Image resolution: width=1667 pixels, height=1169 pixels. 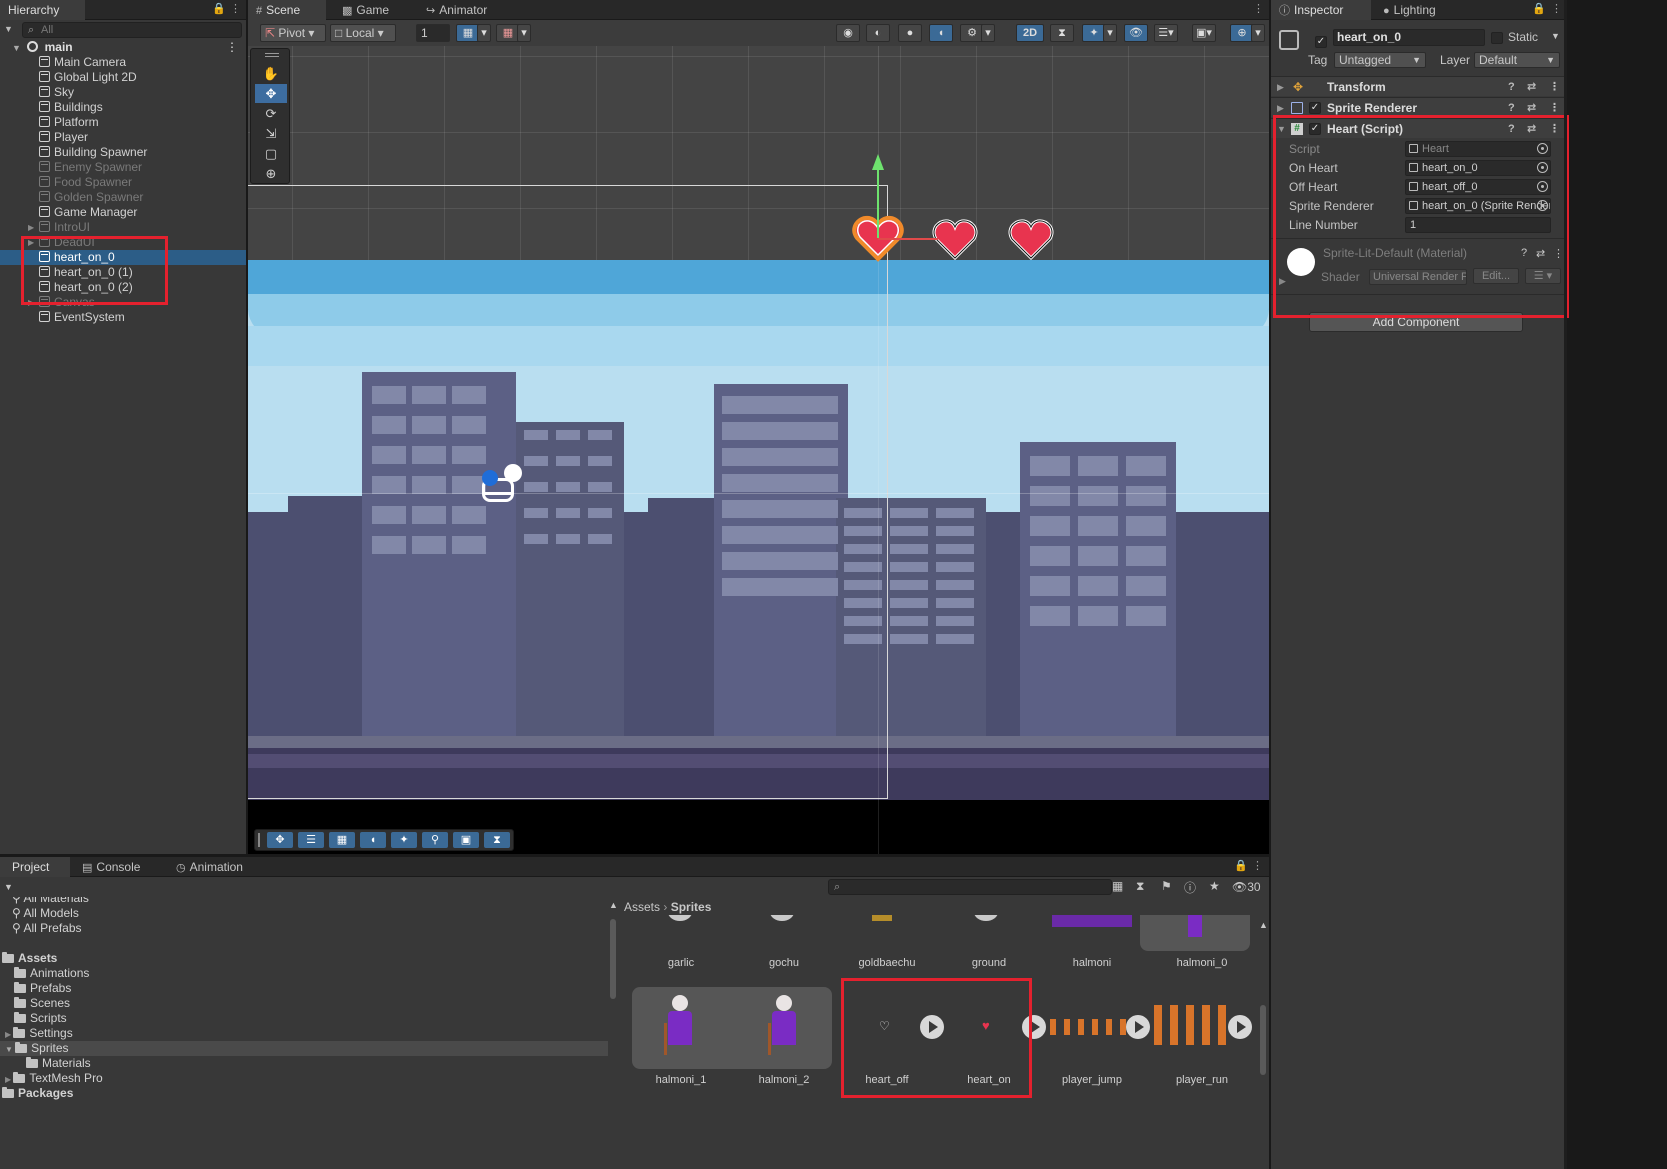 I want to click on tree-folder: Animations, so click(x=304, y=973).